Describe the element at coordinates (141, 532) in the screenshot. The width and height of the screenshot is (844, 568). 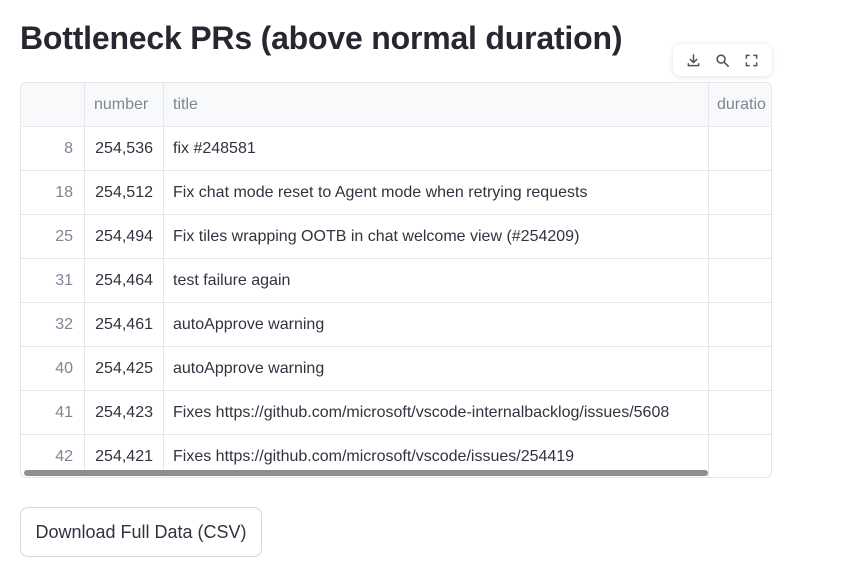
I see `download-csv-button: Download Full Data (CSV)` at that location.